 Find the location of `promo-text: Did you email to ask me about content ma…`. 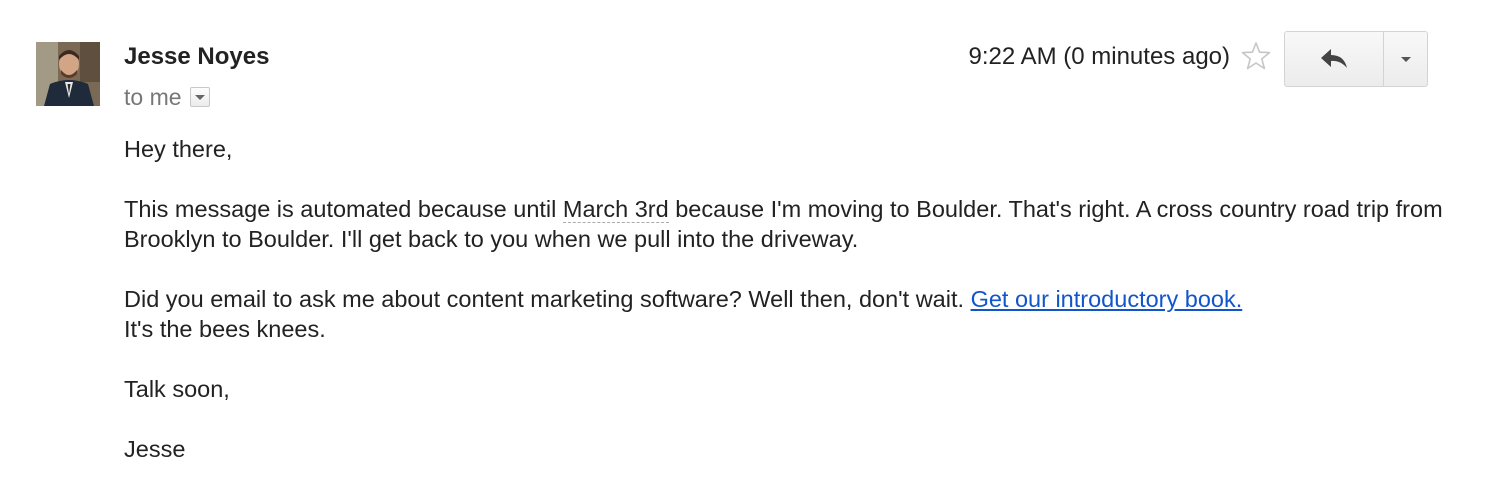

promo-text: Did you email to ask me about content ma… is located at coordinates (547, 299).